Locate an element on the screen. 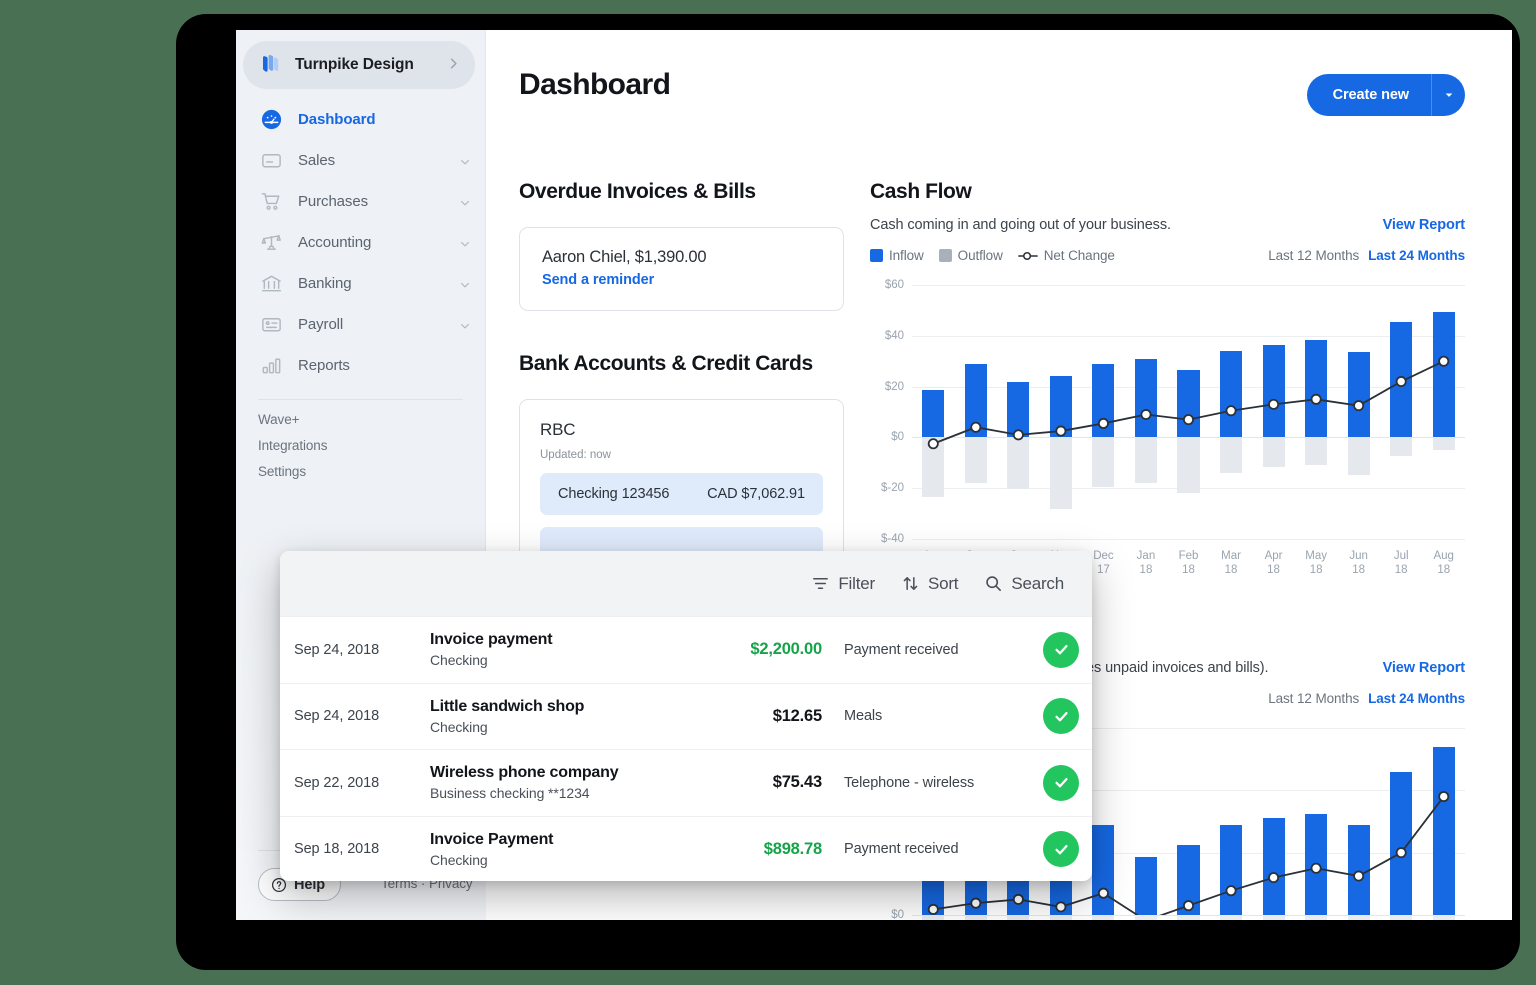  cash-flow-title: Cash Flow is located at coordinates (921, 191).